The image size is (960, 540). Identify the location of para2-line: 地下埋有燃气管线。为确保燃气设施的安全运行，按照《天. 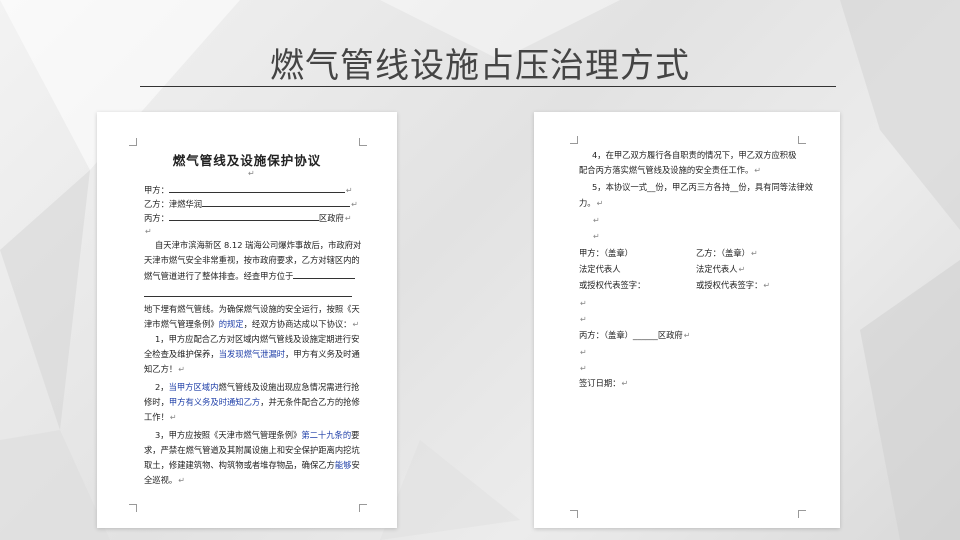
(252, 309).